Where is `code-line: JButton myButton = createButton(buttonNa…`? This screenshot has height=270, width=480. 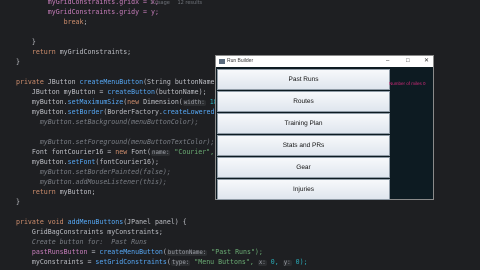
code-line: JButton myButton = createButton(buttonNa… is located at coordinates (111, 92).